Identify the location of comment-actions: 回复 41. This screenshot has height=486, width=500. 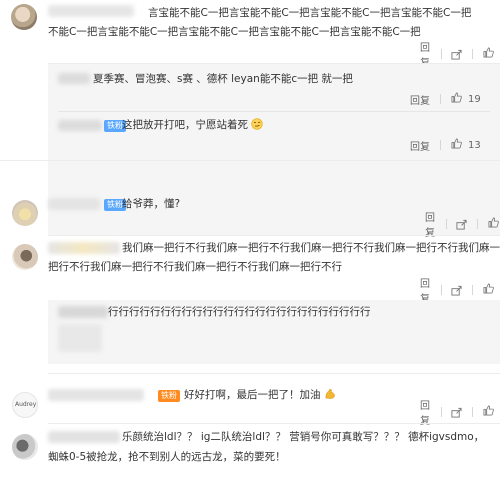
(460, 292).